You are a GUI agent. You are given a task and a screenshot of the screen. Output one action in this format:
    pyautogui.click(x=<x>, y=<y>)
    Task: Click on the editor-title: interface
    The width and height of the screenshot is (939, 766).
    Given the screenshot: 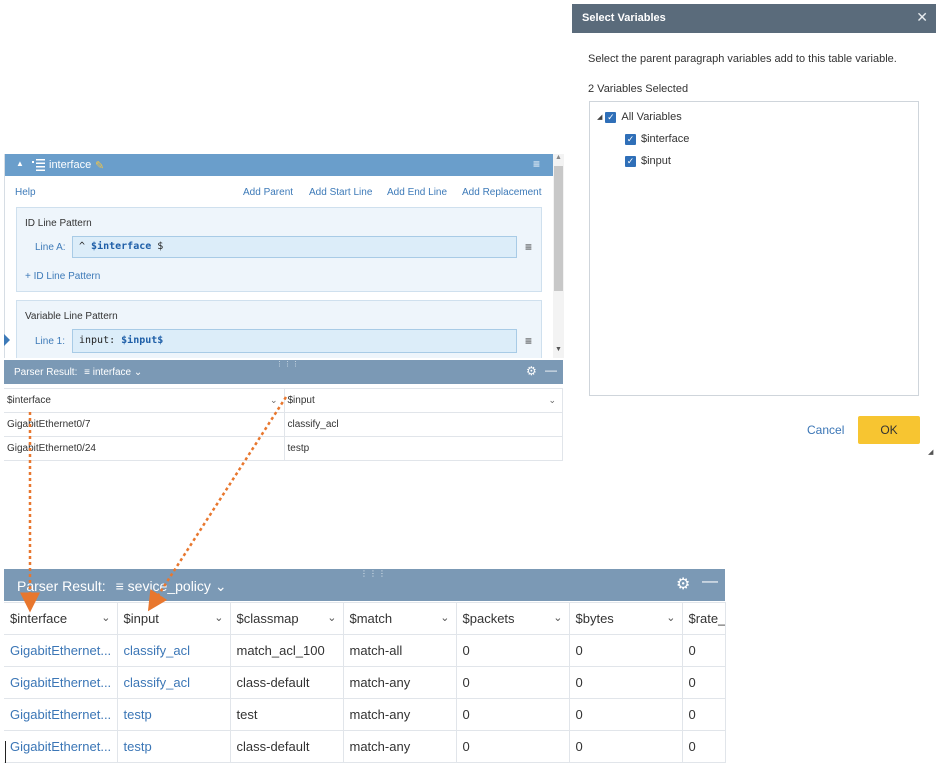 What is the action you would take?
    pyautogui.click(x=70, y=165)
    